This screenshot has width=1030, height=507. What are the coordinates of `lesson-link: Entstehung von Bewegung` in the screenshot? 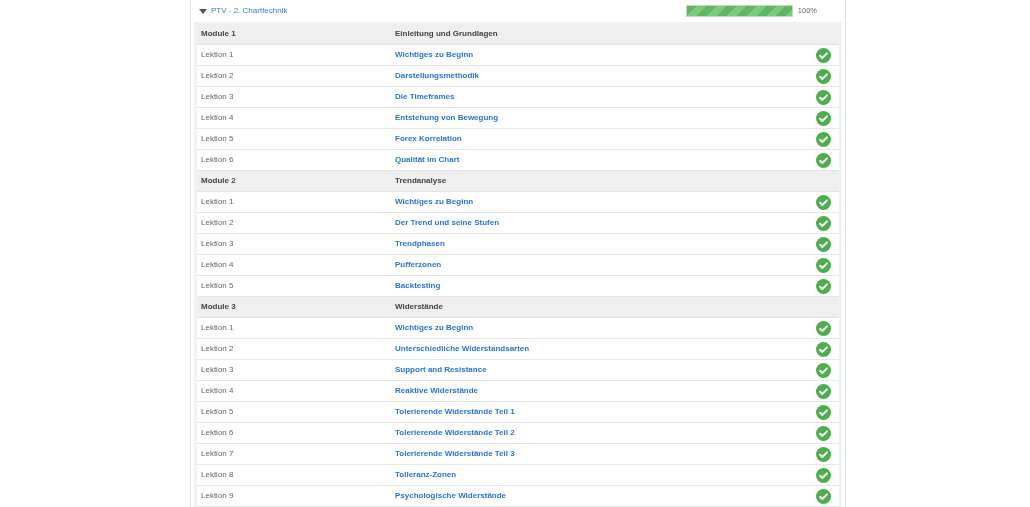 It's located at (605, 118).